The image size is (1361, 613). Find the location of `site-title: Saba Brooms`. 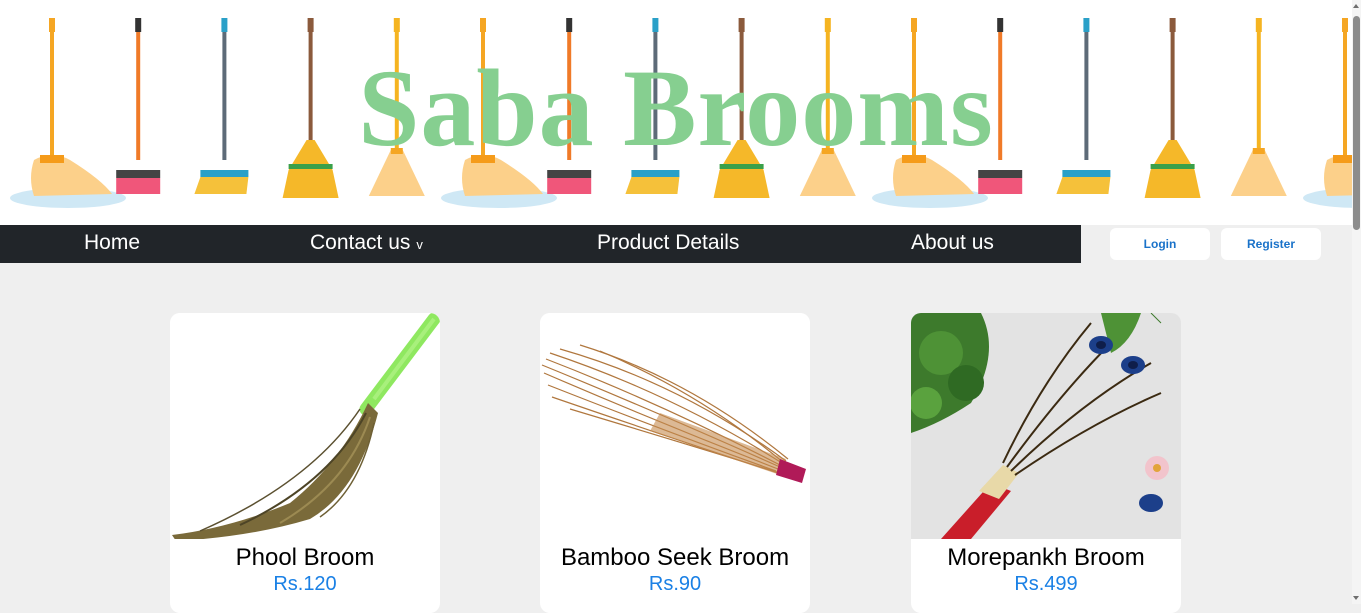

site-title: Saba Brooms is located at coordinates (676, 108).